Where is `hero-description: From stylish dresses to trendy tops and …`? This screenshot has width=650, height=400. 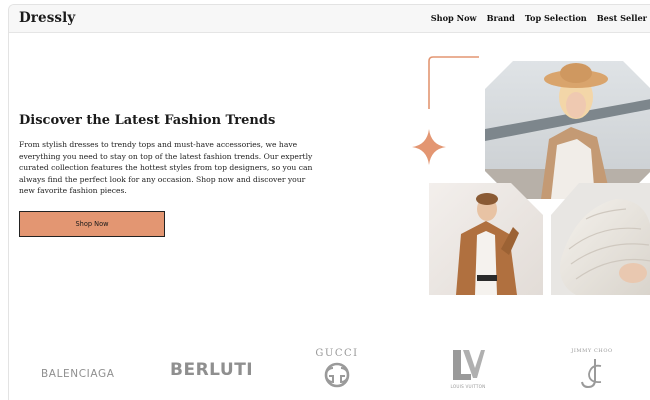
hero-description: From stylish dresses to trendy tops and … is located at coordinates (166, 168).